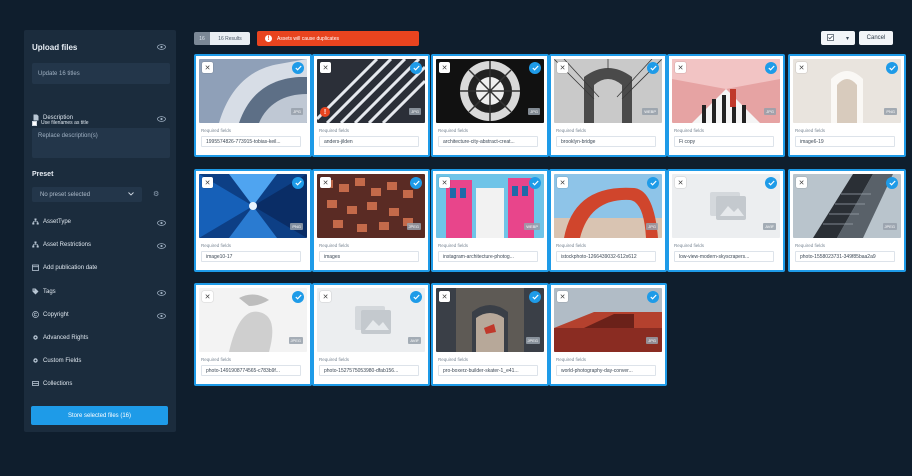 The height and width of the screenshot is (476, 912). What do you see at coordinates (297, 111) in the screenshot?
I see `format-badge: JPG` at bounding box center [297, 111].